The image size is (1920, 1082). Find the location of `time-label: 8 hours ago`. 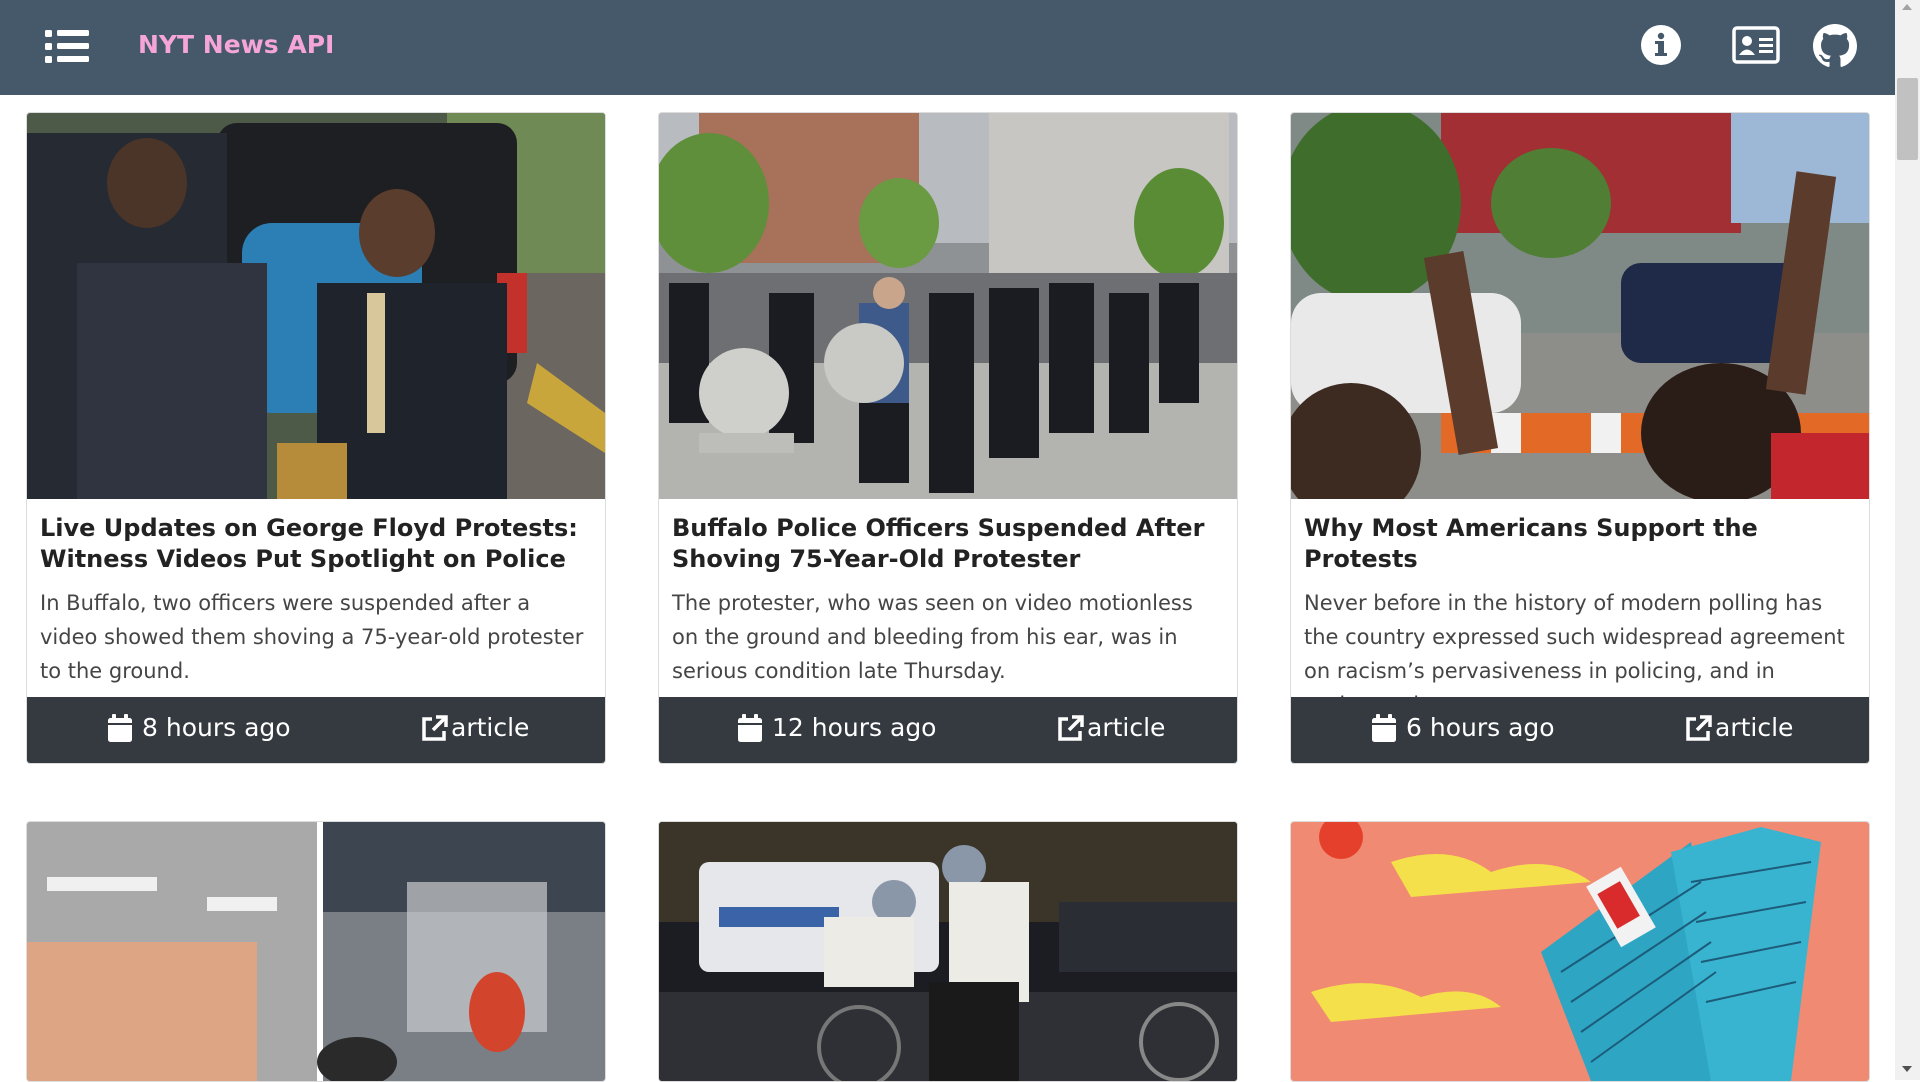

time-label: 8 hours ago is located at coordinates (216, 727).